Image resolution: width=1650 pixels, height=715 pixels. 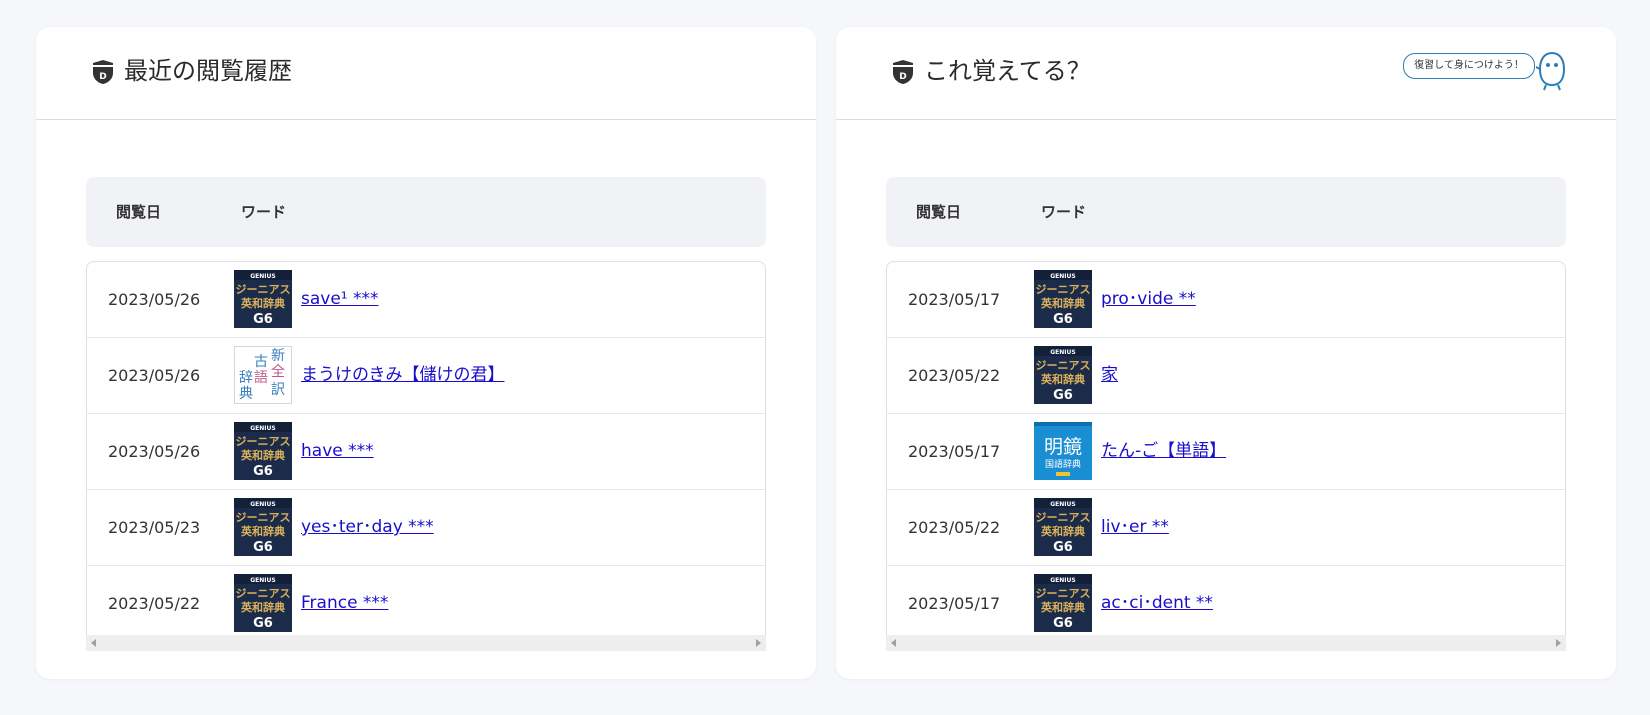 What do you see at coordinates (1109, 375) in the screenshot?
I see `word-link: 家` at bounding box center [1109, 375].